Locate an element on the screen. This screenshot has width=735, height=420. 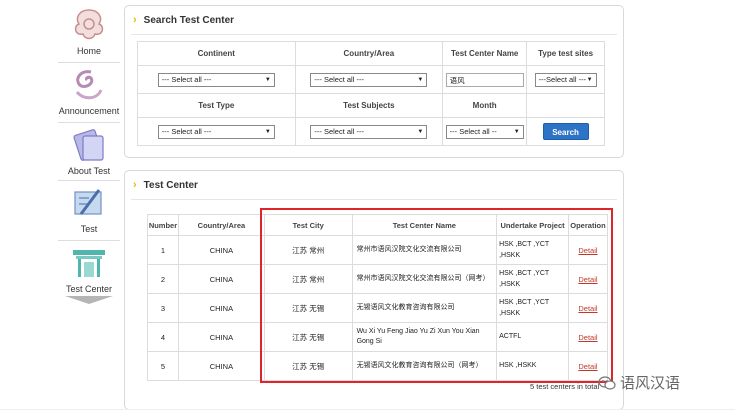
about-test-icon is located at coordinates (88, 145).